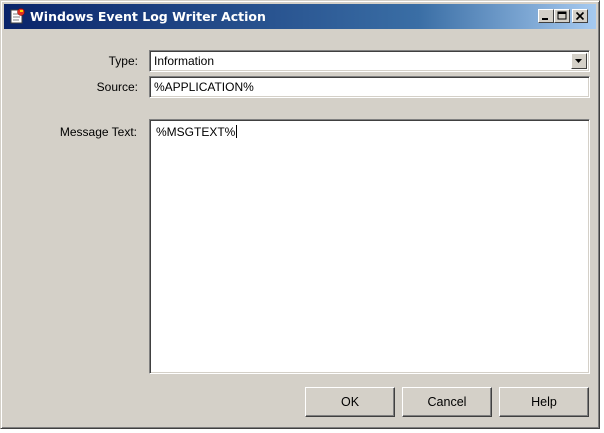 Image resolution: width=604 pixels, height=433 pixels. Describe the element at coordinates (300, 16) in the screenshot. I see `title-bar: Windows Event Log Writer Action` at that location.